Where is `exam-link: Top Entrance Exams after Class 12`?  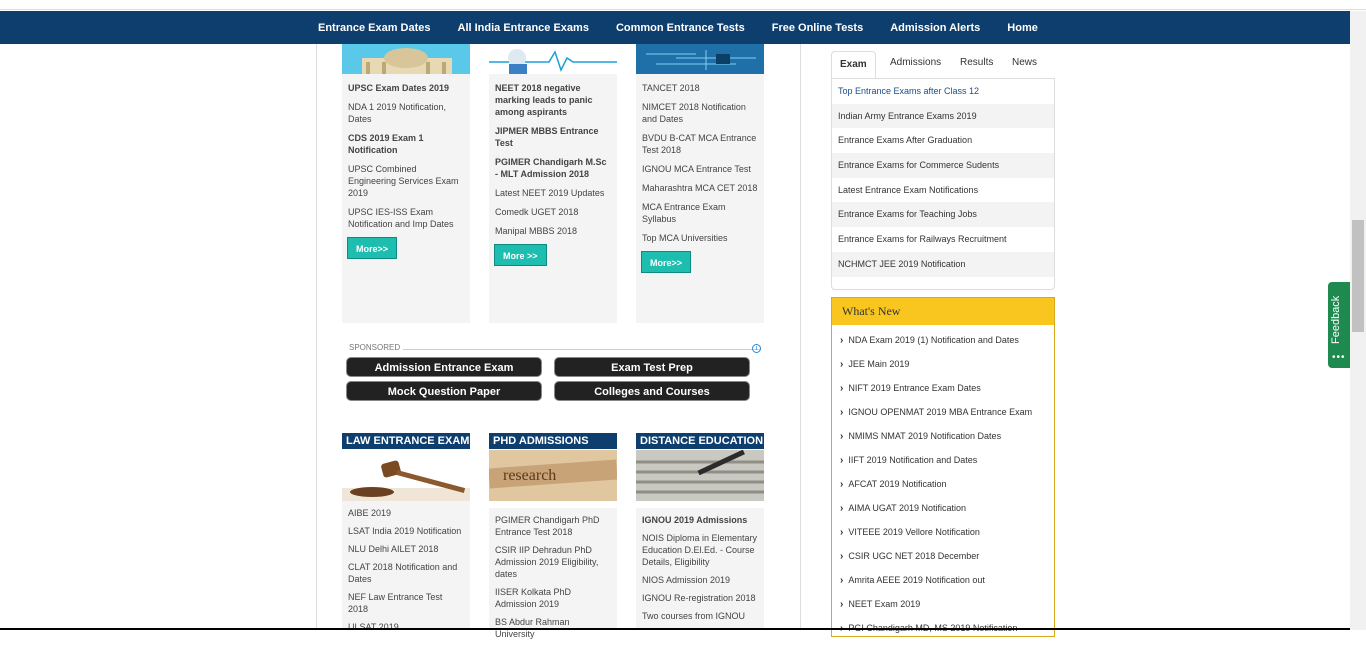 exam-link: Top Entrance Exams after Class 12 is located at coordinates (943, 91).